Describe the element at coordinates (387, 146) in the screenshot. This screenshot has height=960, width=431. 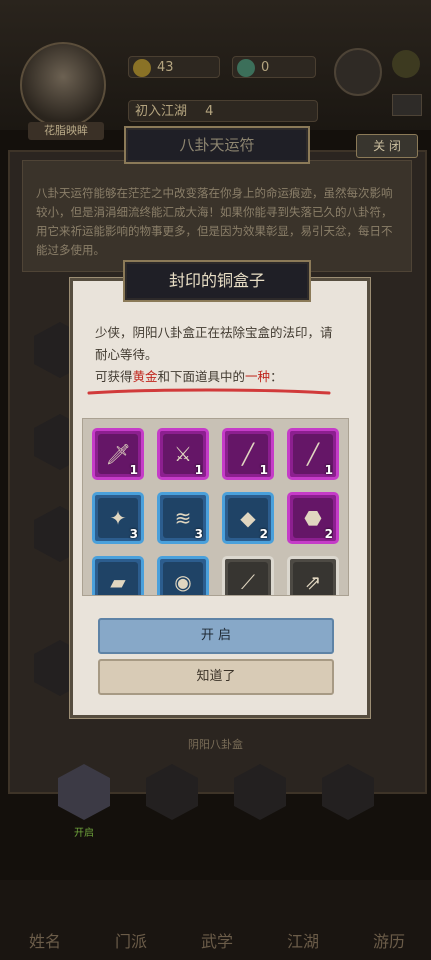
I see `close-button: 关 闭` at that location.